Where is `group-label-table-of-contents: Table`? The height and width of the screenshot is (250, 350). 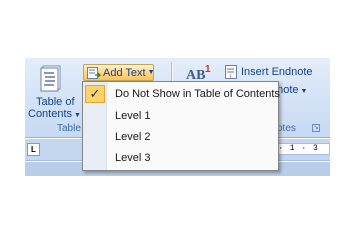
group-label-table-of-contents: Table is located at coordinates (69, 128).